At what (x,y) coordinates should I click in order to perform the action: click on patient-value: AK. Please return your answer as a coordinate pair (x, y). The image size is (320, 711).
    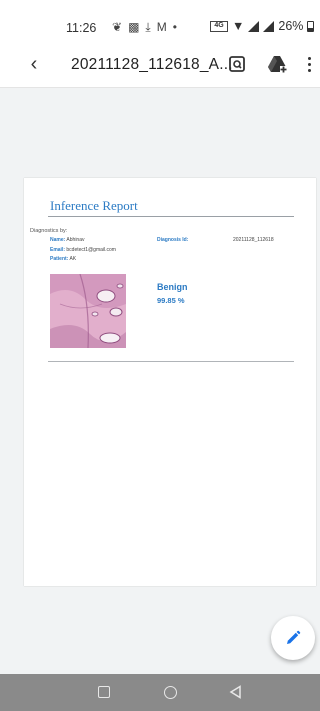
    Looking at the image, I should click on (73, 259).